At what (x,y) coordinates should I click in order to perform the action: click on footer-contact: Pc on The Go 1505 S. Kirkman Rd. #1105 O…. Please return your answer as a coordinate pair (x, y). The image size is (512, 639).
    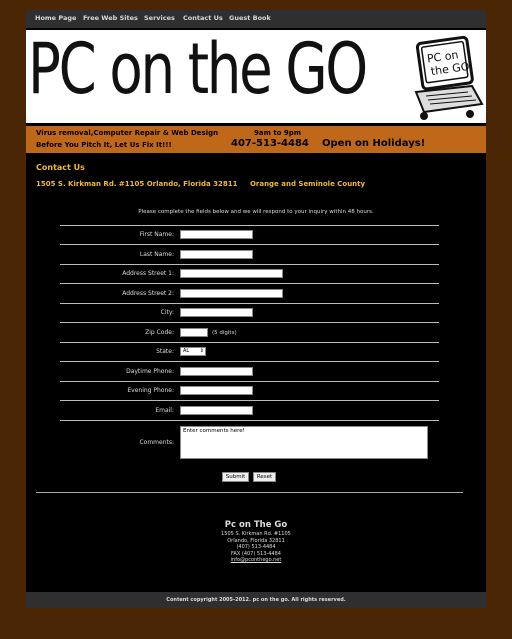
    Looking at the image, I should click on (256, 542).